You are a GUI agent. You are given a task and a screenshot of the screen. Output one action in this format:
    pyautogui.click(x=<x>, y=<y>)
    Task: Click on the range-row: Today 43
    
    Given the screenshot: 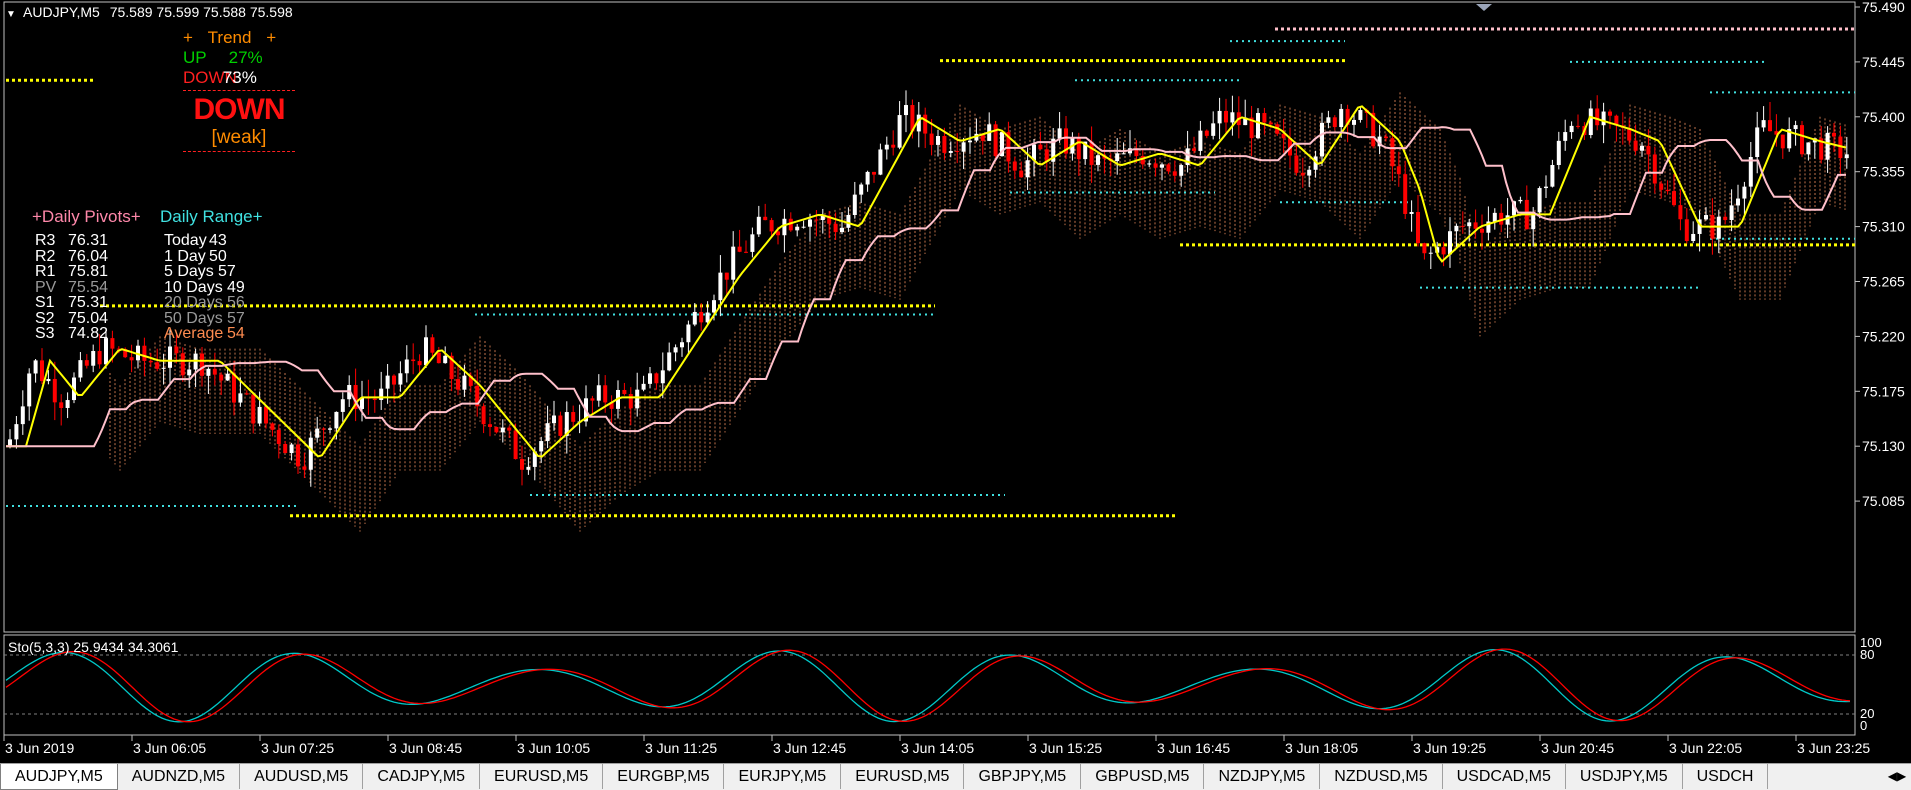 What is the action you would take?
    pyautogui.click(x=204, y=241)
    